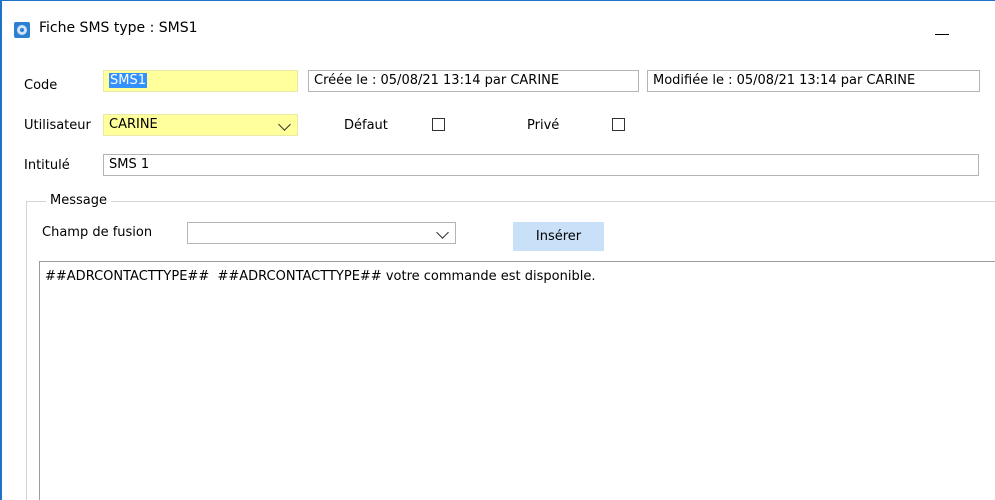 The height and width of the screenshot is (500, 995). I want to click on title-input: SMS 1, so click(541, 165).